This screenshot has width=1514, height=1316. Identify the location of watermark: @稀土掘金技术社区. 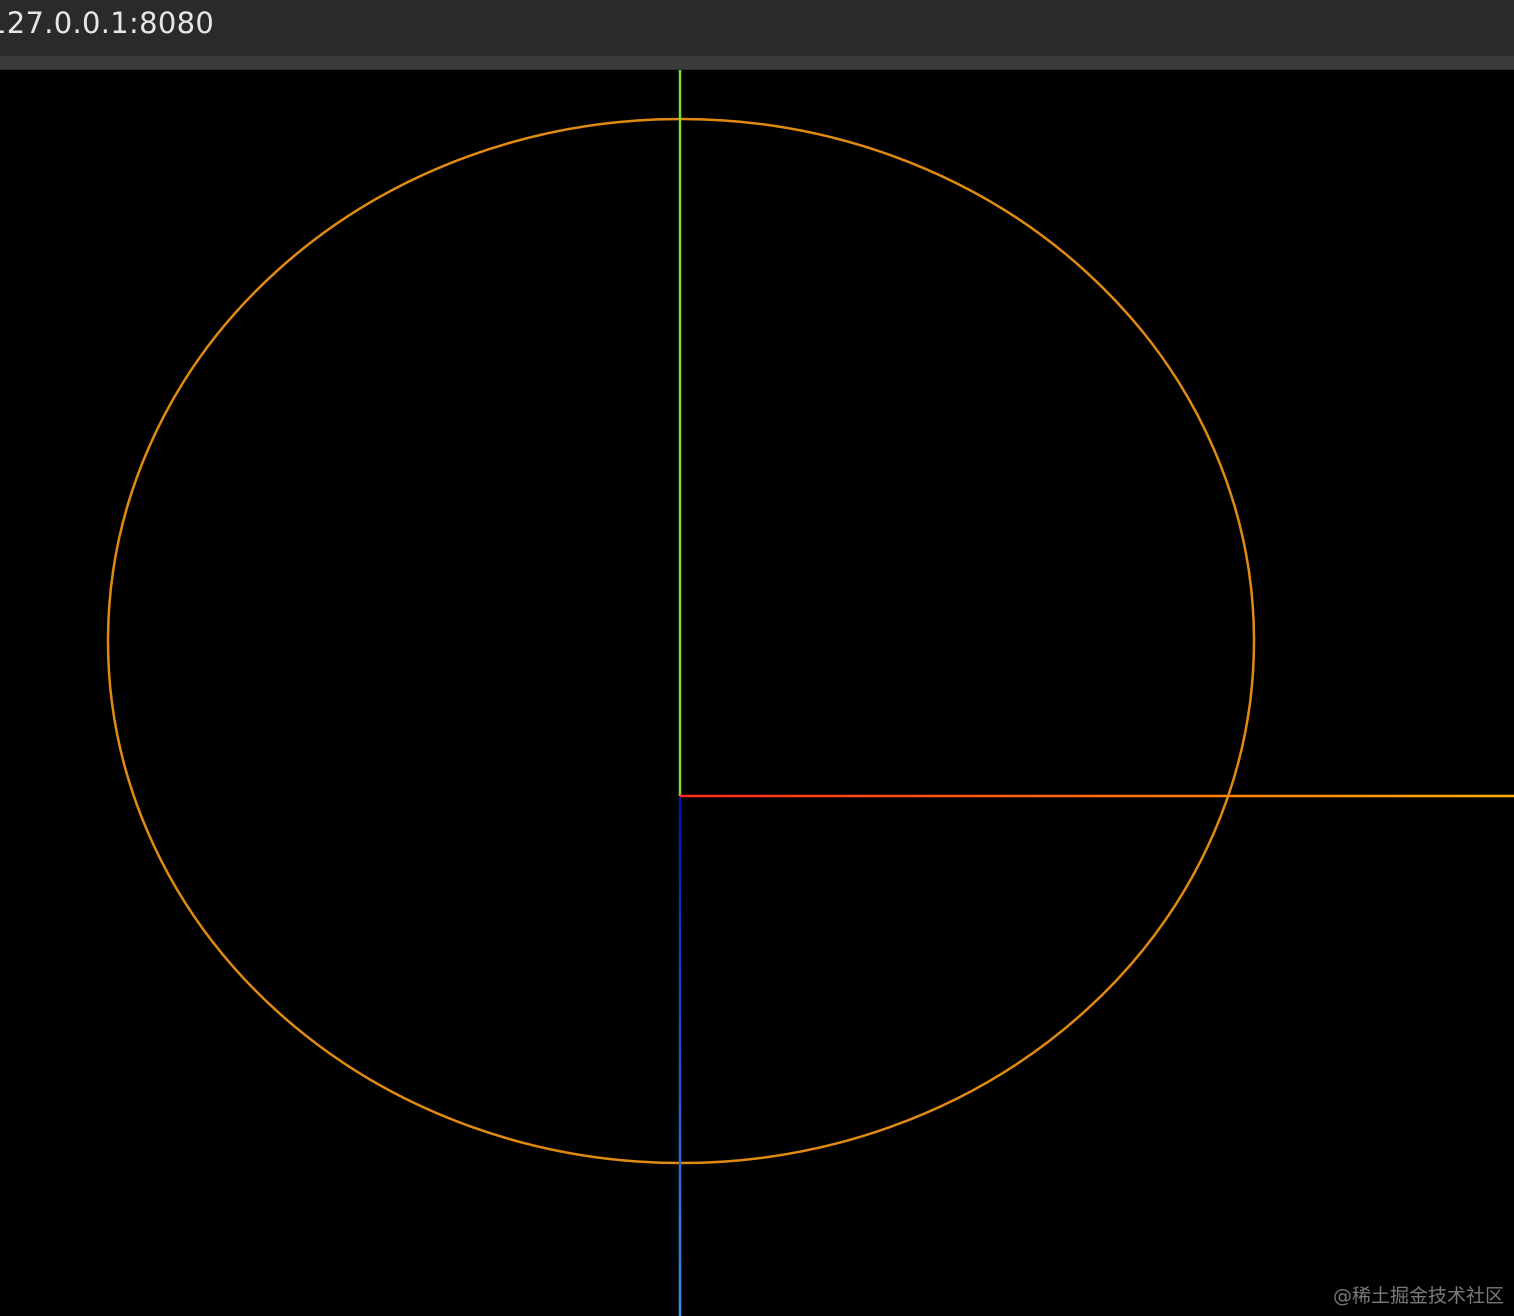
(1418, 1296).